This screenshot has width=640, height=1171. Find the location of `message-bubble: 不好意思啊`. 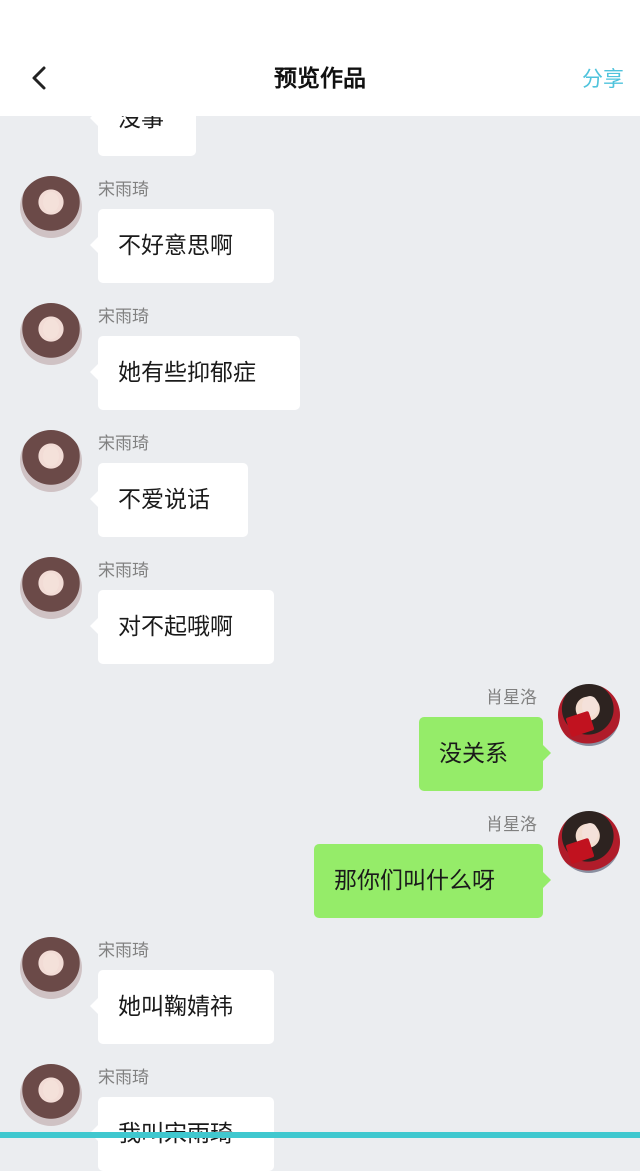

message-bubble: 不好意思啊 is located at coordinates (182, 246).